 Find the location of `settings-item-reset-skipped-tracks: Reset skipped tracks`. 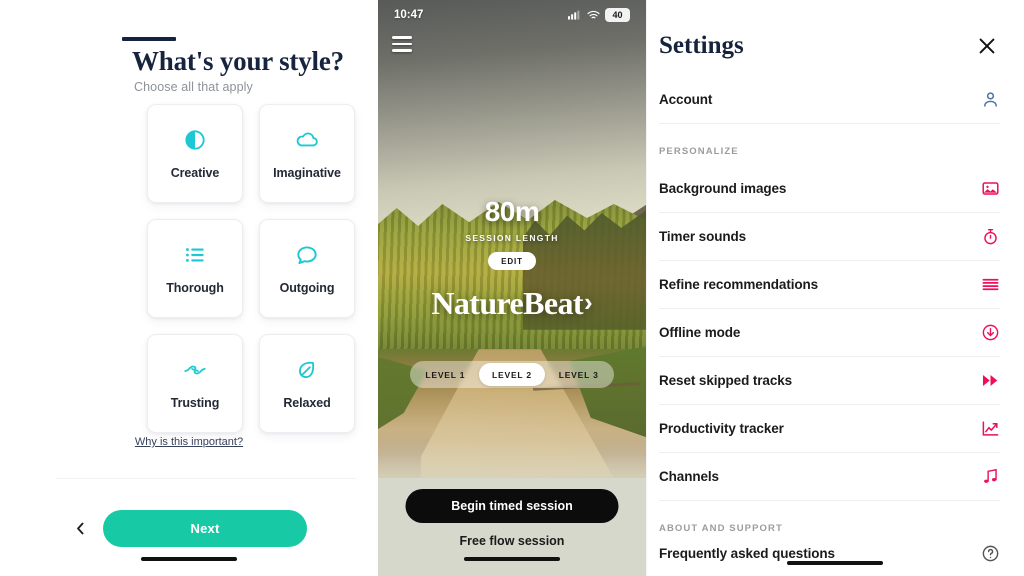

settings-item-reset-skipped-tracks: Reset skipped tracks is located at coordinates (829, 381).